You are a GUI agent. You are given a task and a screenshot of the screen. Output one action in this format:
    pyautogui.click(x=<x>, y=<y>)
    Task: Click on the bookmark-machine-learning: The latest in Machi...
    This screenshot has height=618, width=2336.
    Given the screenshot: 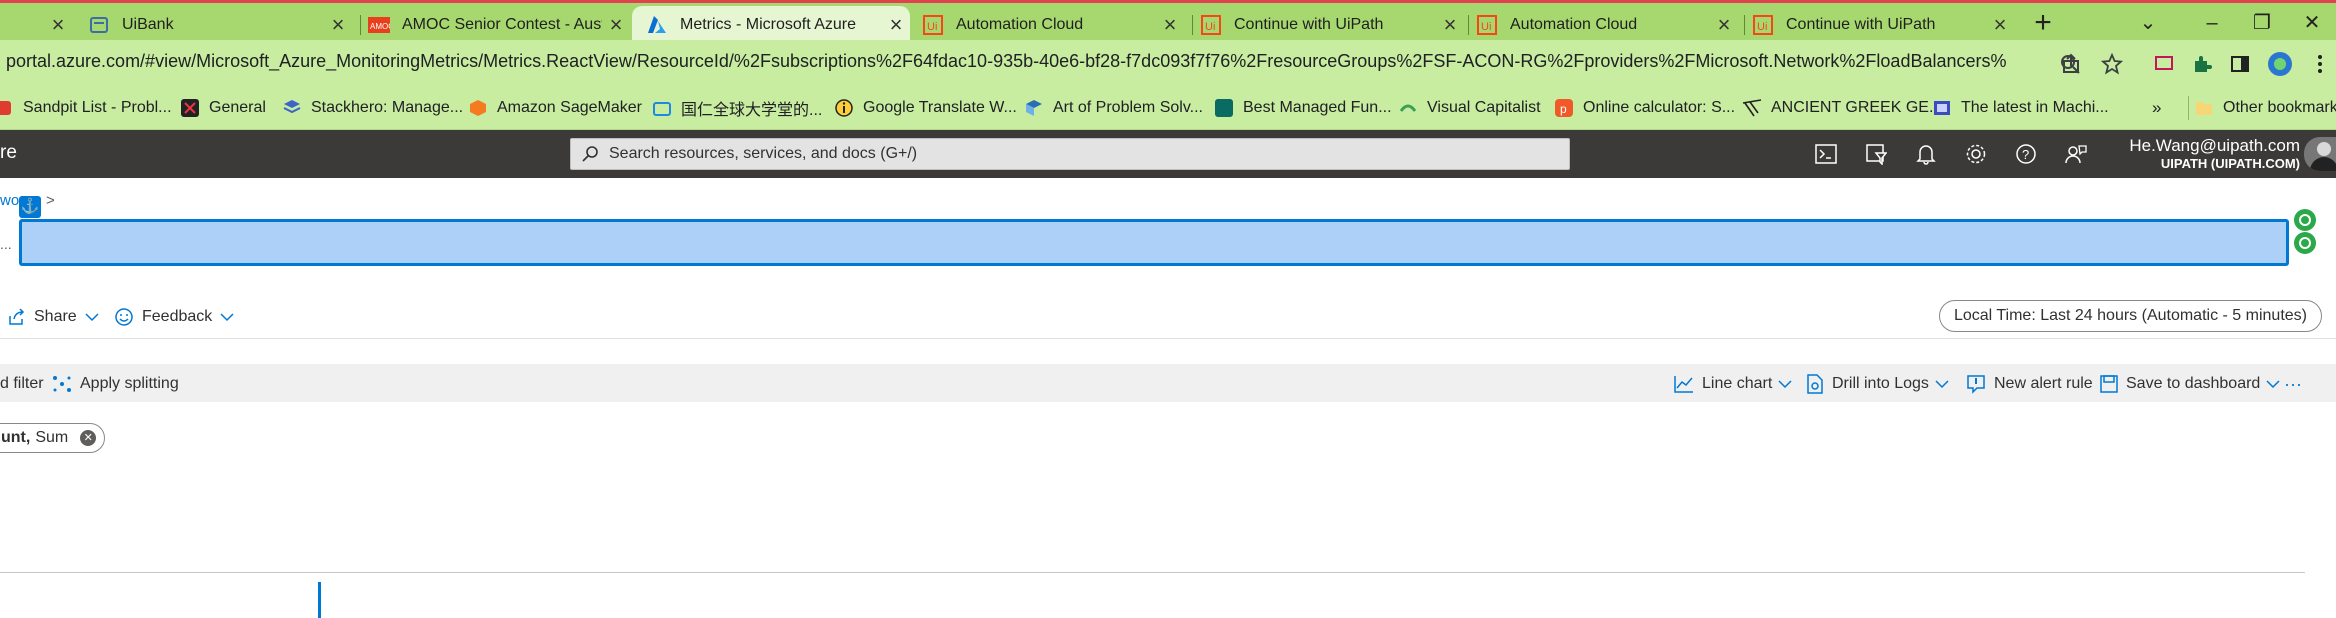 What is the action you would take?
    pyautogui.click(x=2020, y=108)
    